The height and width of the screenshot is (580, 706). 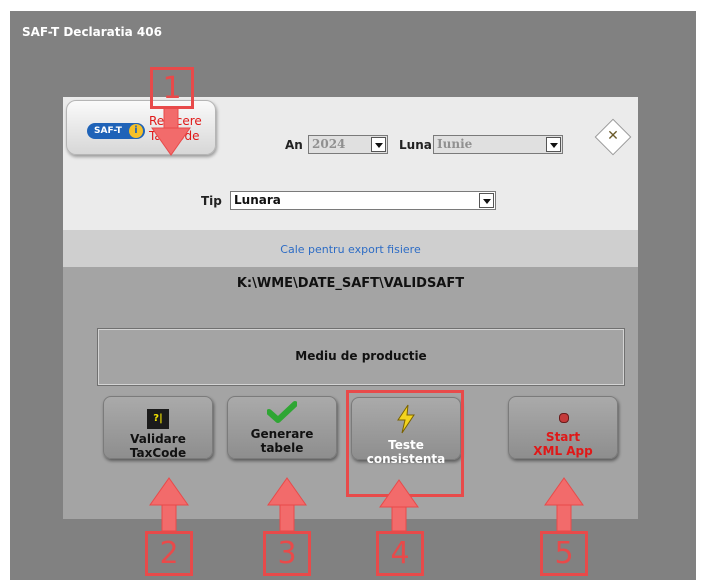 What do you see at coordinates (172, 88) in the screenshot?
I see `annotation-number-1: 1` at bounding box center [172, 88].